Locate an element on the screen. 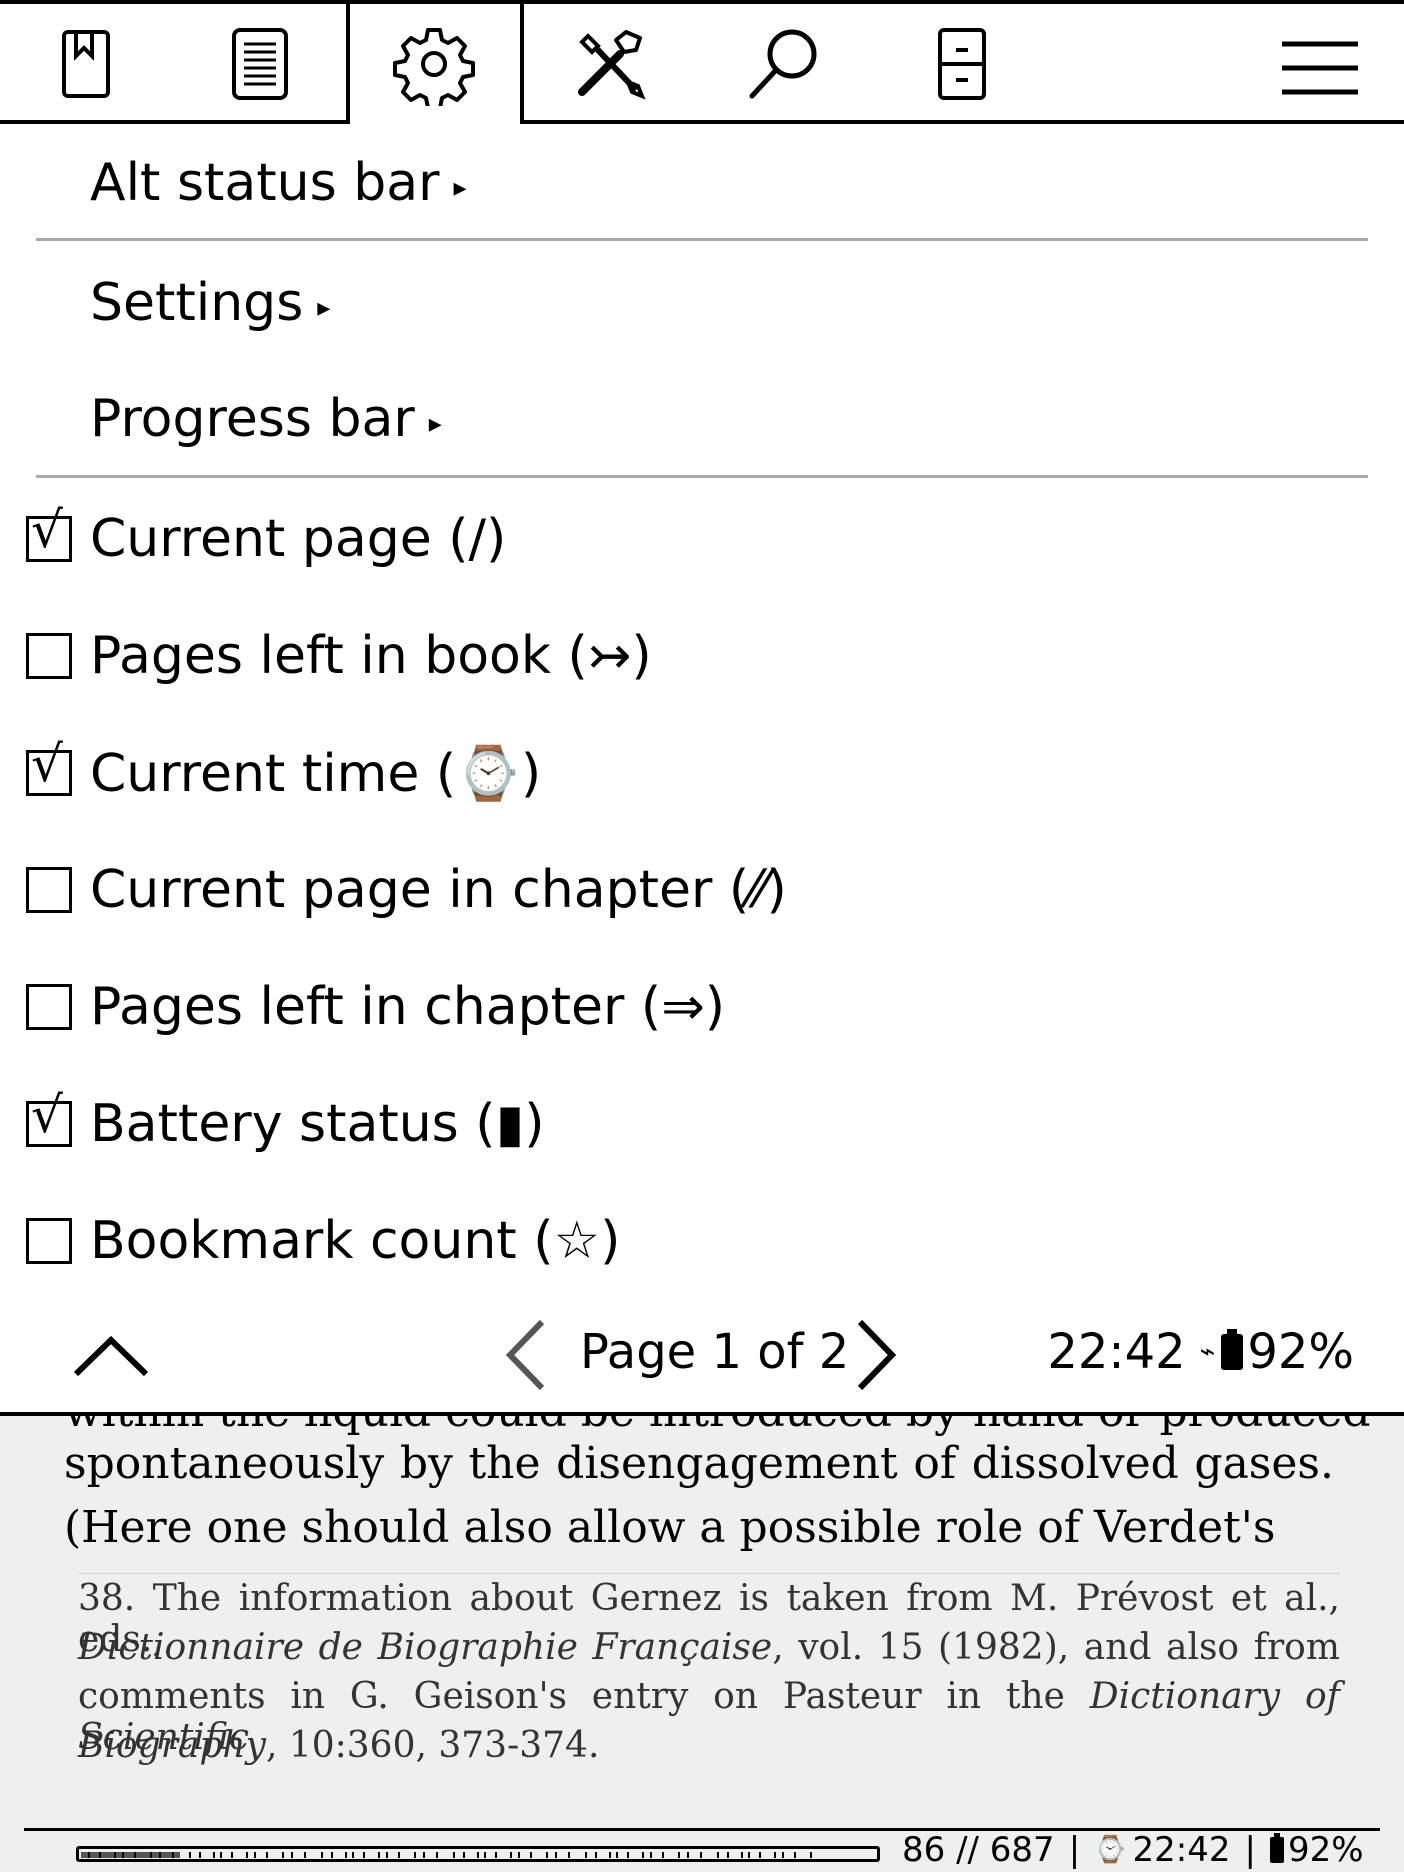 Image resolution: width=1404 pixels, height=1872 pixels. option-label: Current page (/) is located at coordinates (298, 539).